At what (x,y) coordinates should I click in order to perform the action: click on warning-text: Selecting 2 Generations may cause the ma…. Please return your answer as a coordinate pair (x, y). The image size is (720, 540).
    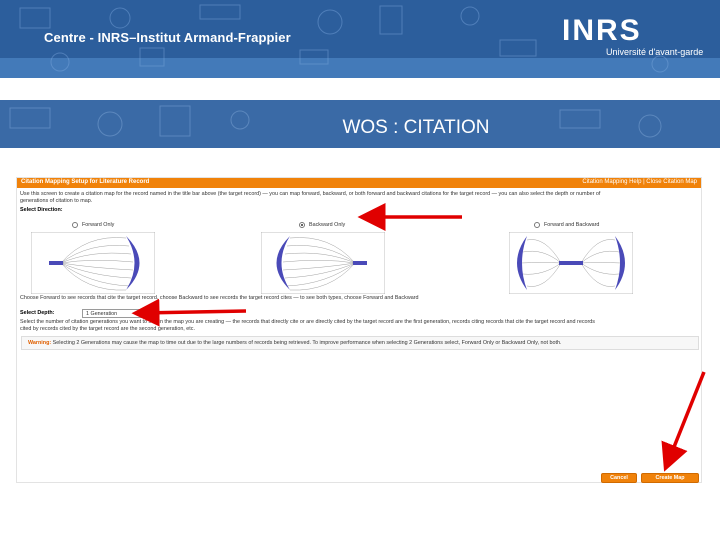
    Looking at the image, I should click on (306, 343).